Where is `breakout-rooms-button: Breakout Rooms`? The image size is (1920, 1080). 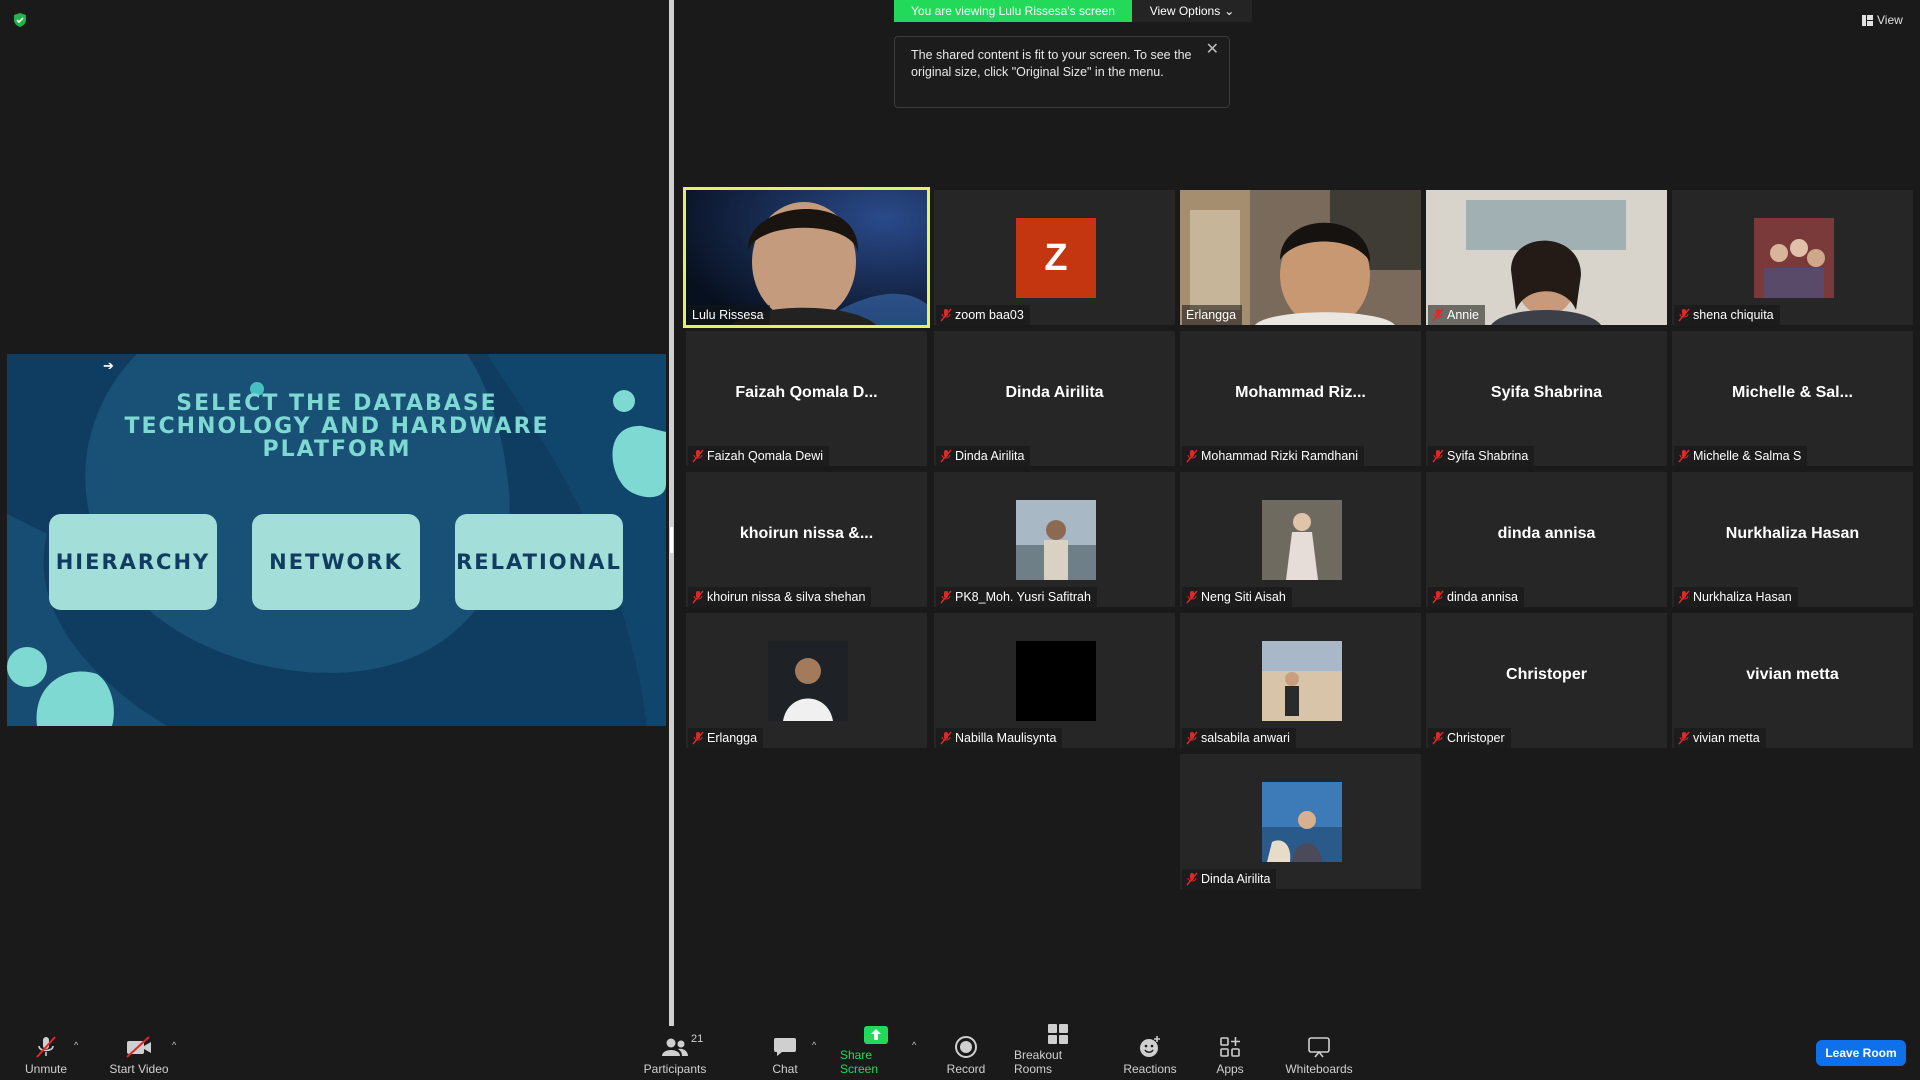
breakout-rooms-button: Breakout Rooms is located at coordinates (1058, 1050).